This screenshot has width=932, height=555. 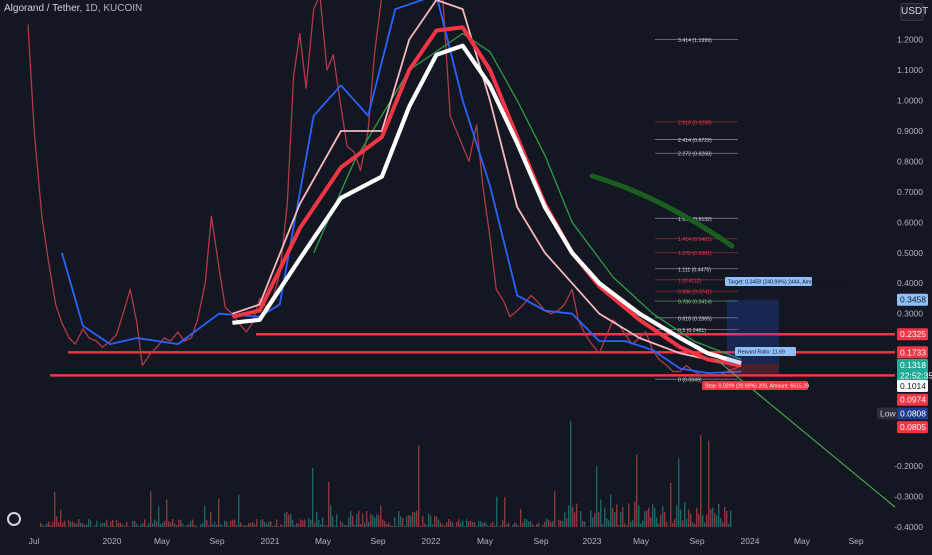 What do you see at coordinates (888, 413) in the screenshot?
I see `low-tag: Low` at bounding box center [888, 413].